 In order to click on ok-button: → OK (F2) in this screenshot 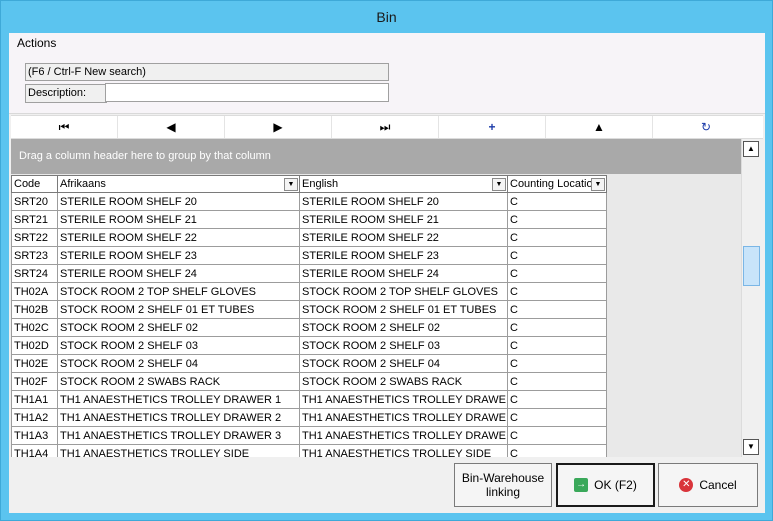, I will do `click(605, 485)`.